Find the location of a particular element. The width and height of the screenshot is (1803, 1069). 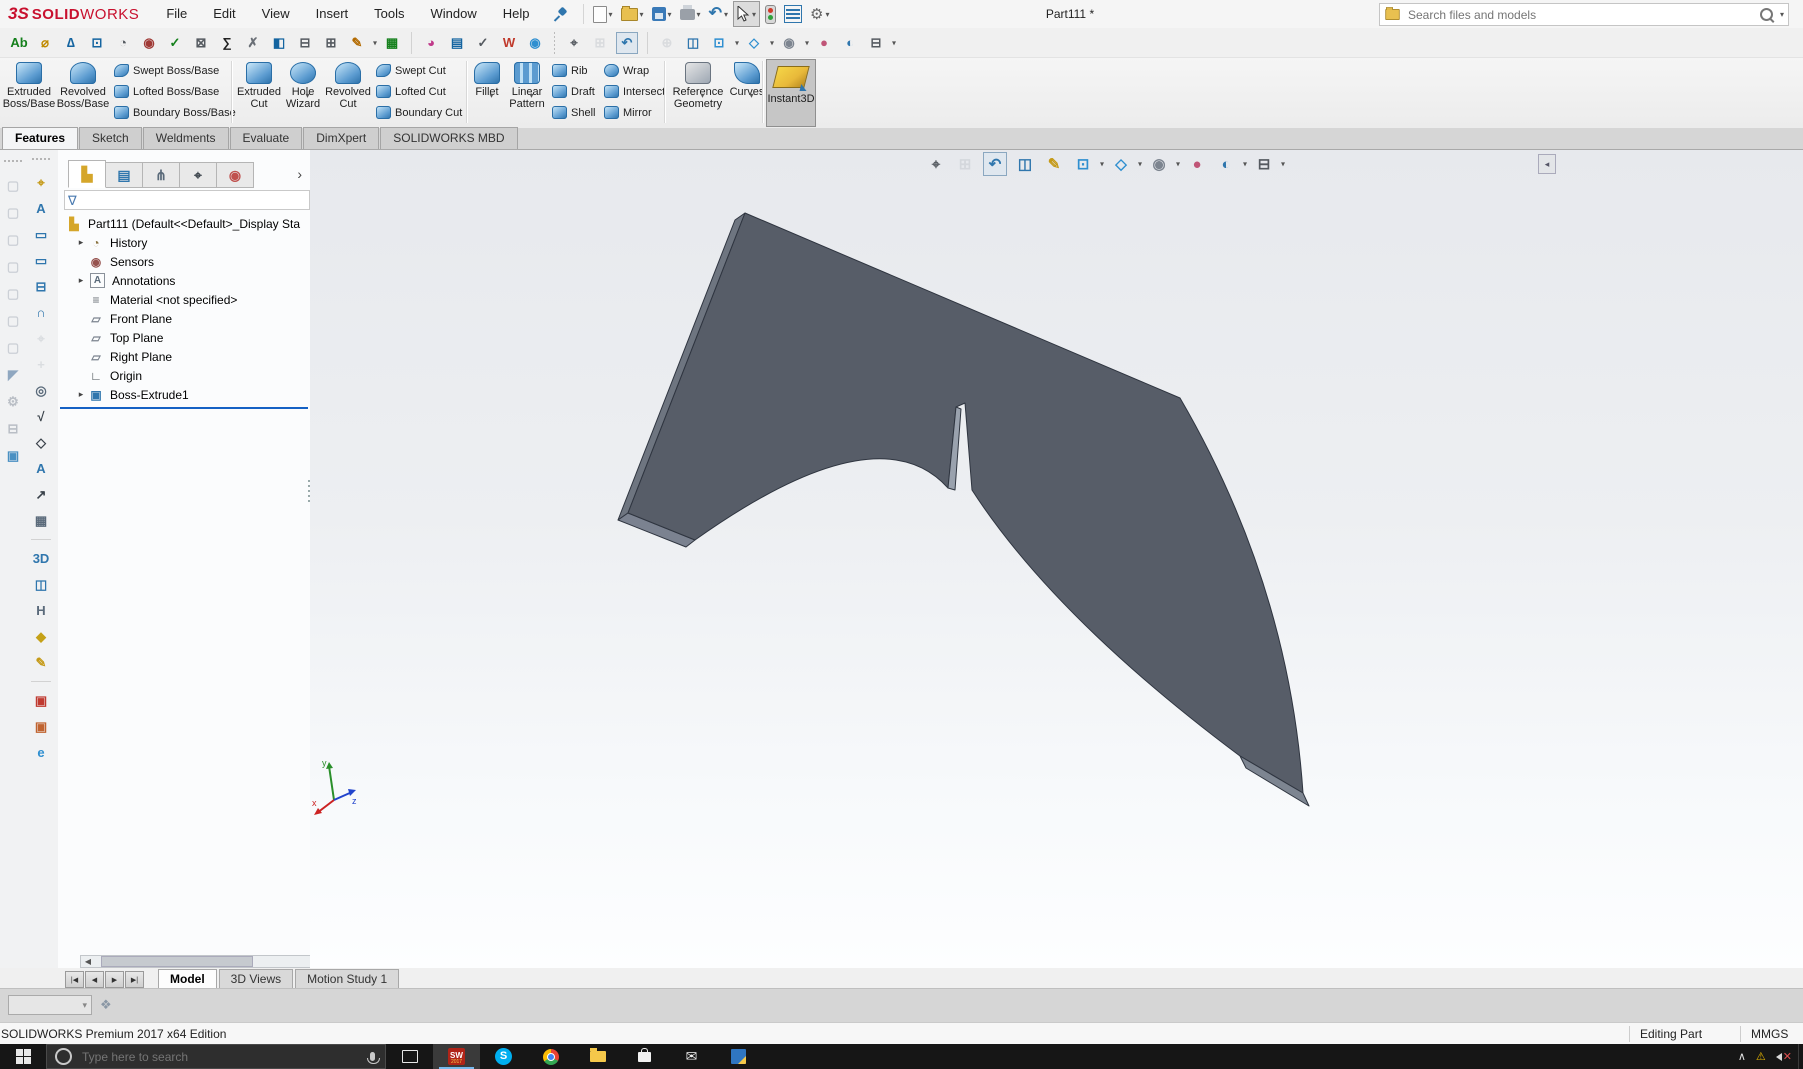

surface-finish-icon: √ is located at coordinates (41, 416).